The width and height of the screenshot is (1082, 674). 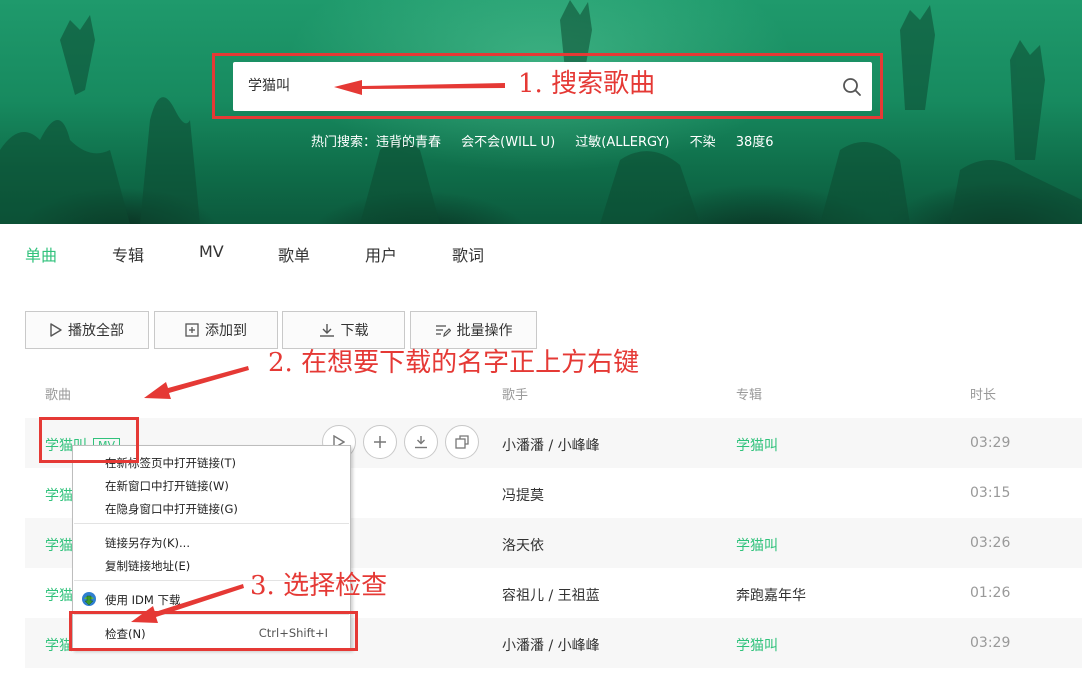 What do you see at coordinates (148, 566) in the screenshot?
I see `menu-item-label: 复制链接地址(E)` at bounding box center [148, 566].